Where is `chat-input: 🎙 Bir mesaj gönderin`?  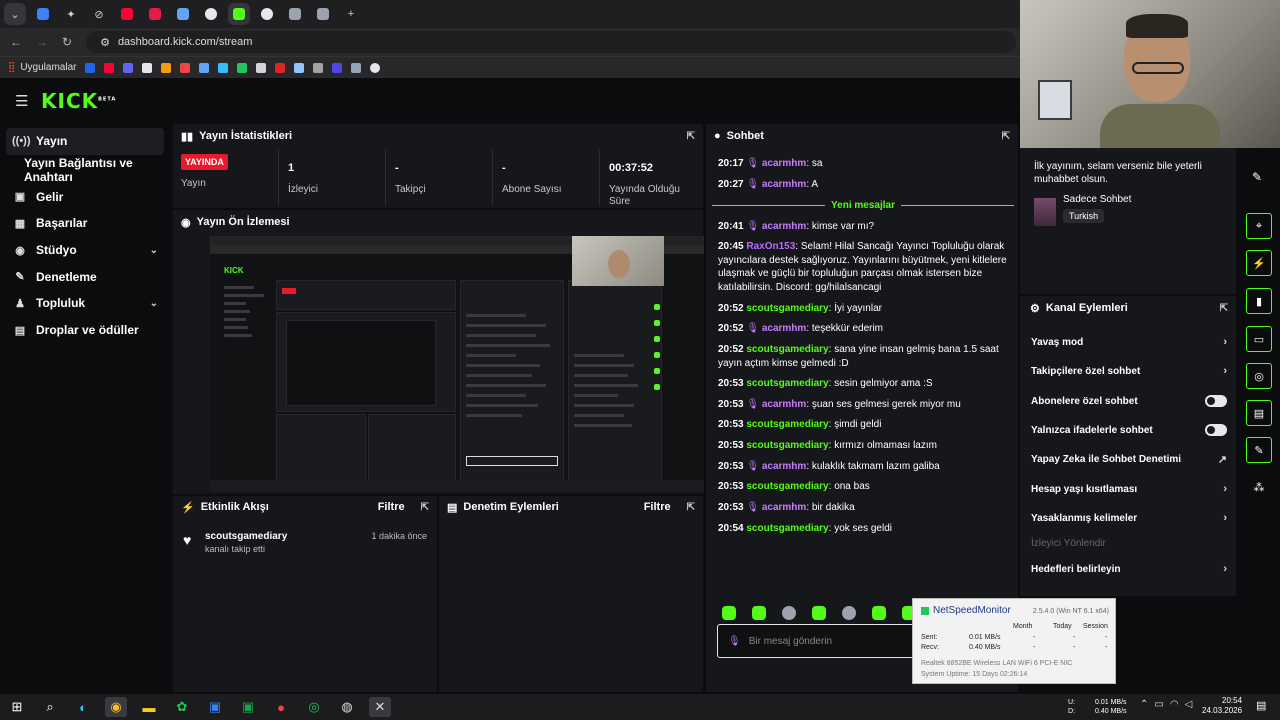 chat-input: 🎙 Bir mesaj gönderin is located at coordinates (817, 641).